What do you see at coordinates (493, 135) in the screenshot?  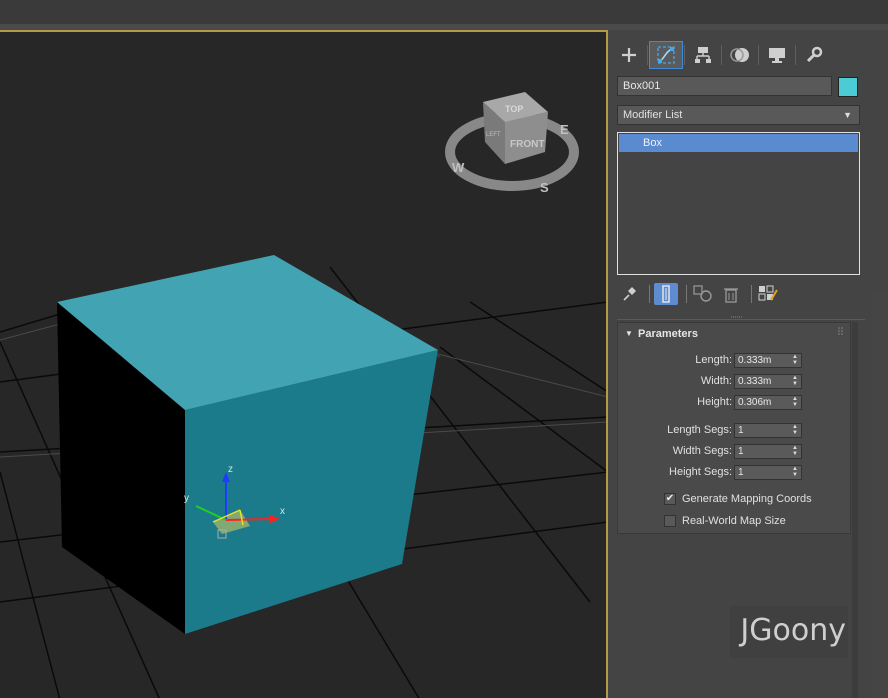 I see `viewcube-left-label: LEFT` at bounding box center [493, 135].